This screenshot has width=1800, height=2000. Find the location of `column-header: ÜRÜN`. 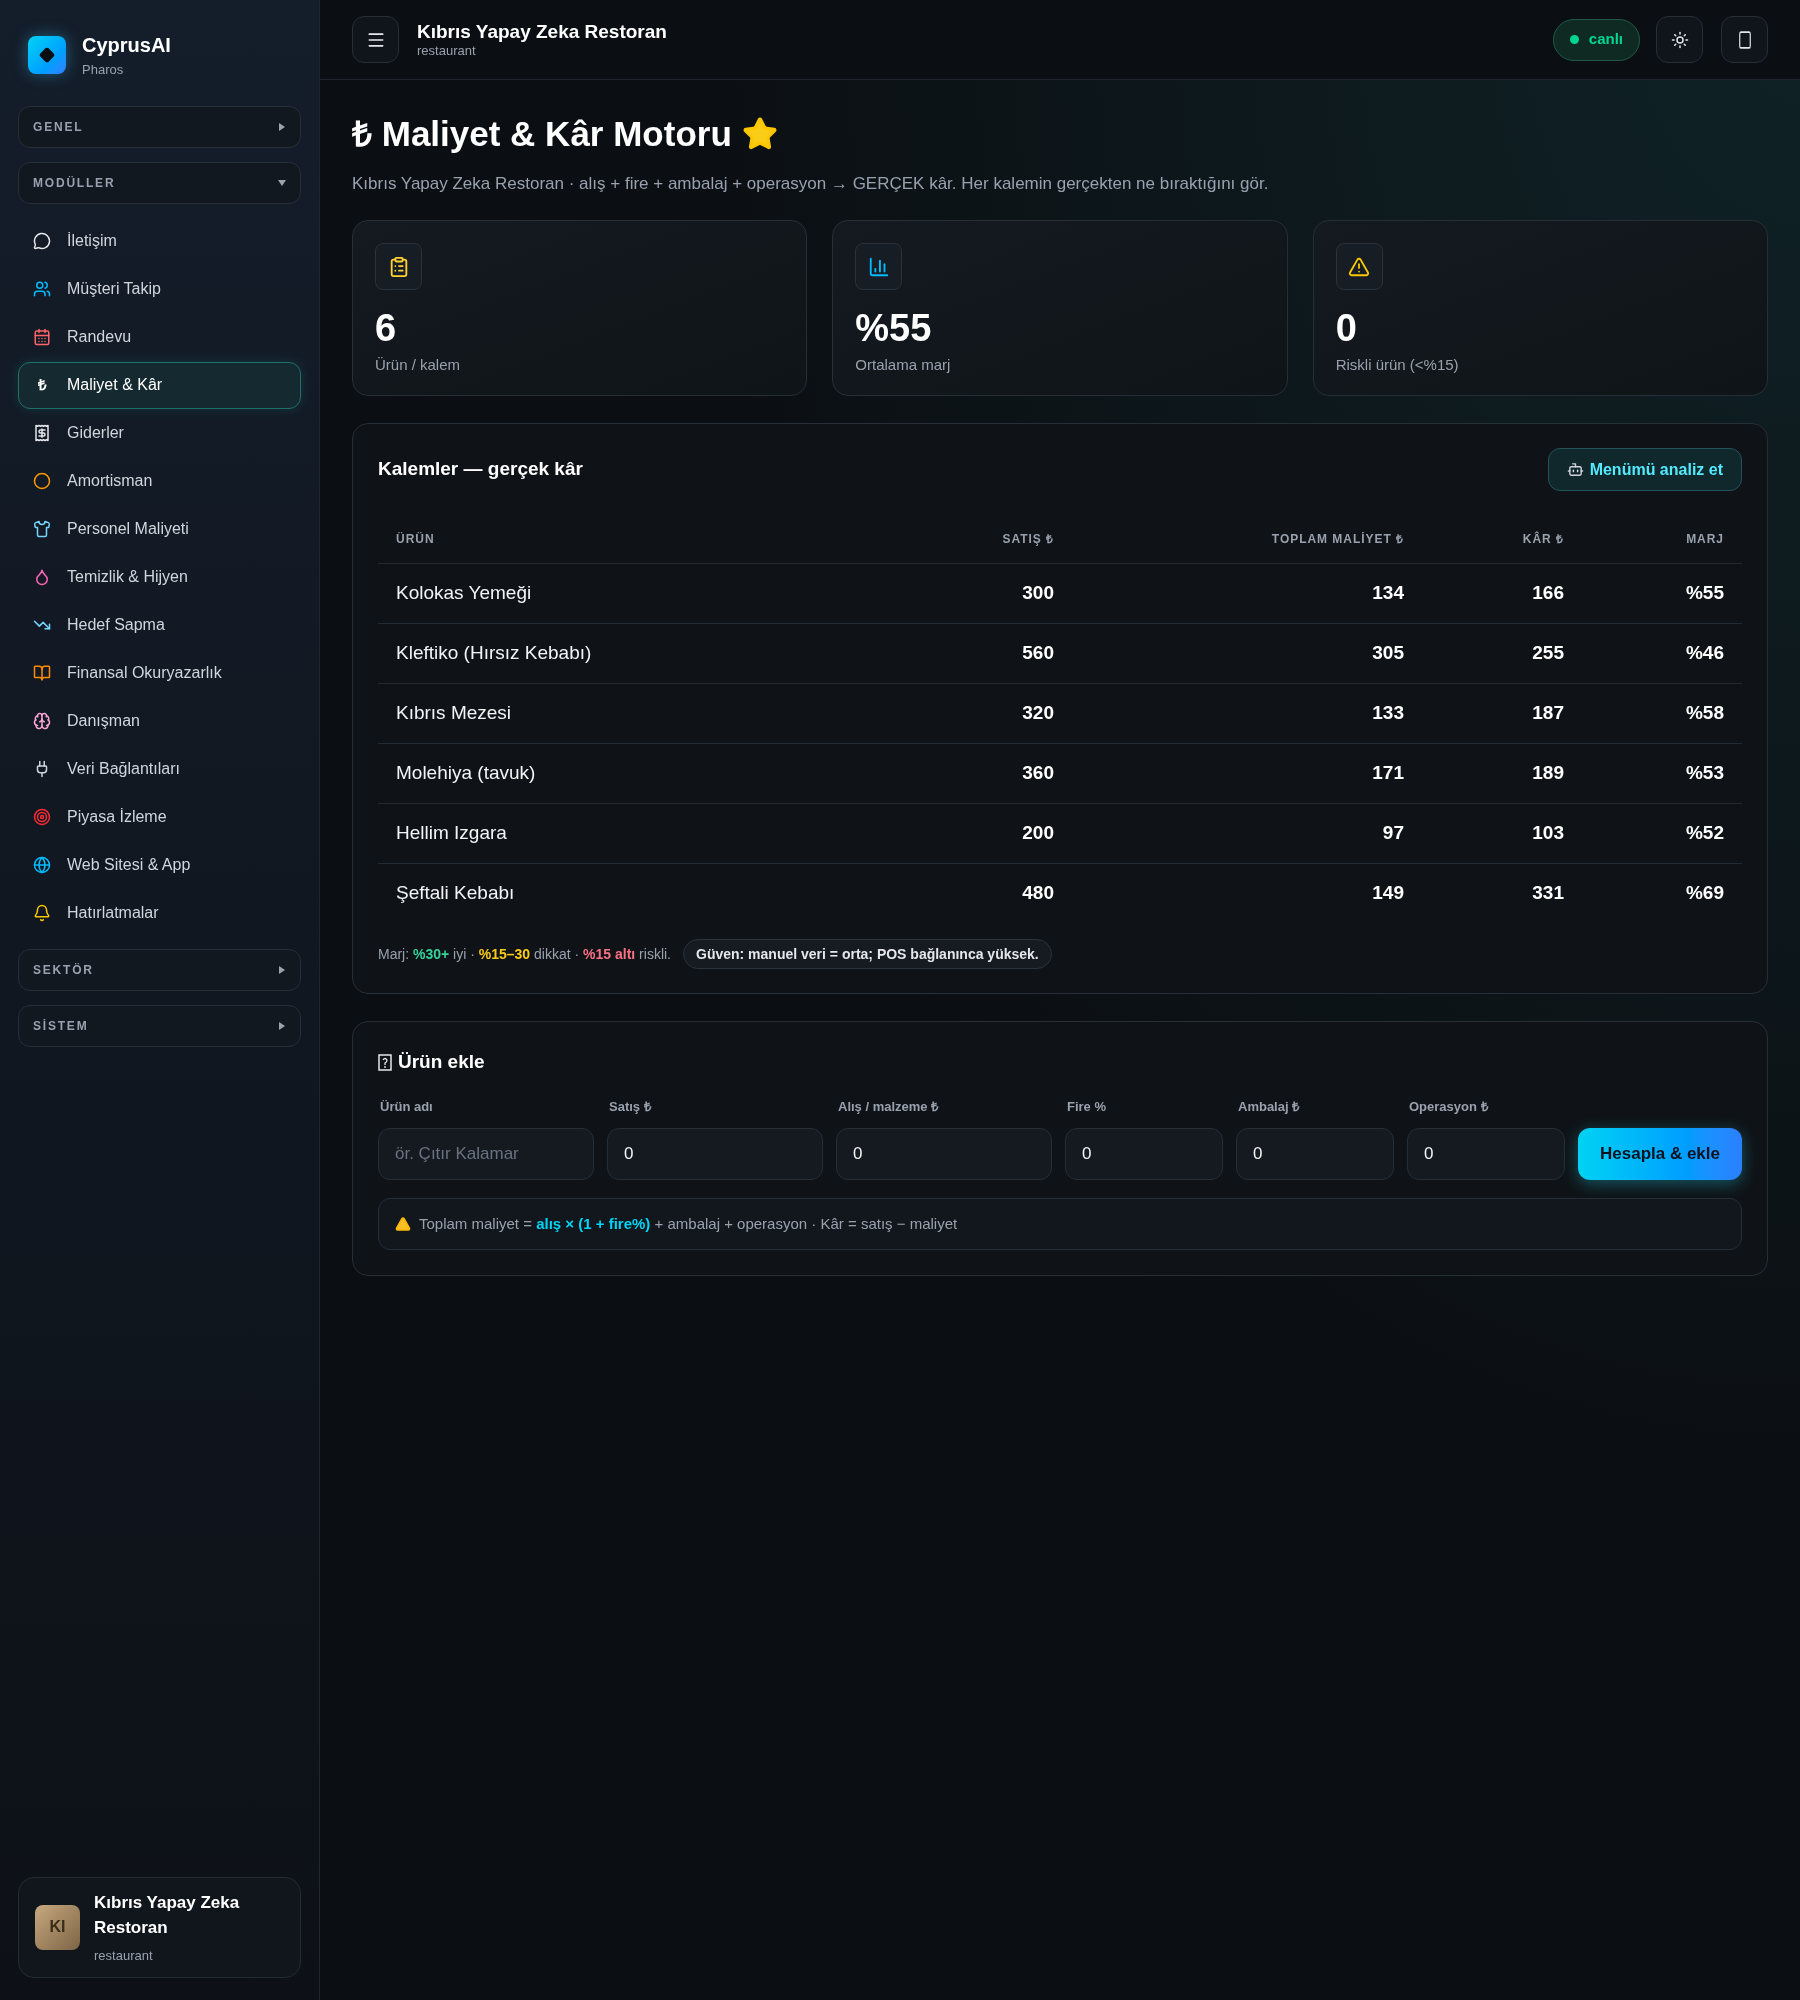

column-header: ÜRÜN is located at coordinates (415, 538).